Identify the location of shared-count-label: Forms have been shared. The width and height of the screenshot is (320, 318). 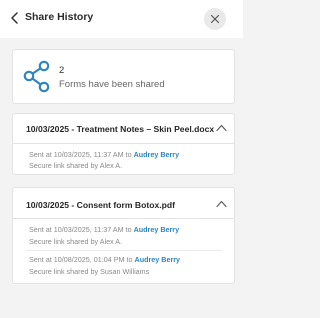
(112, 84).